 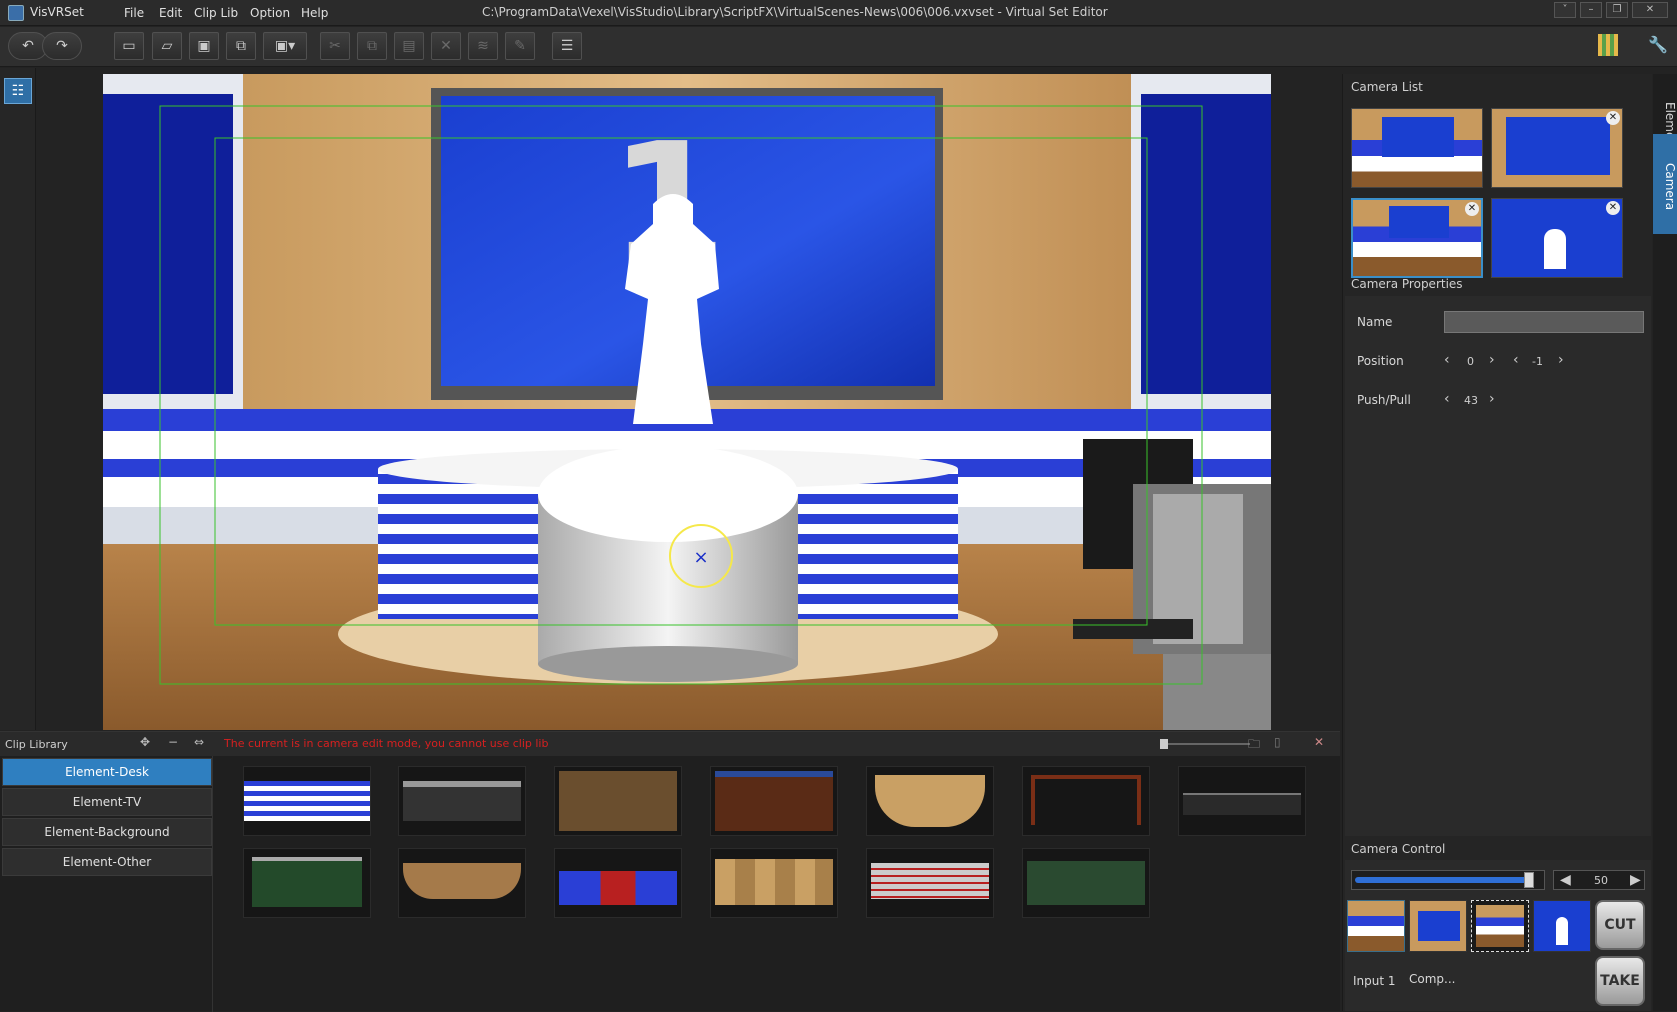 What do you see at coordinates (372, 46) in the screenshot?
I see `copy-icon: ⧉` at bounding box center [372, 46].